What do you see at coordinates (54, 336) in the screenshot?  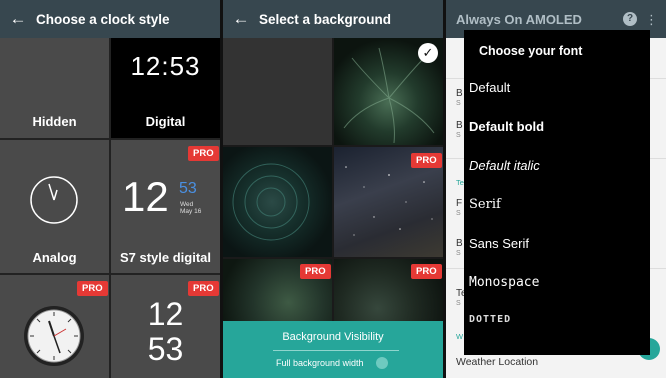 I see `watch-face-preview` at bounding box center [54, 336].